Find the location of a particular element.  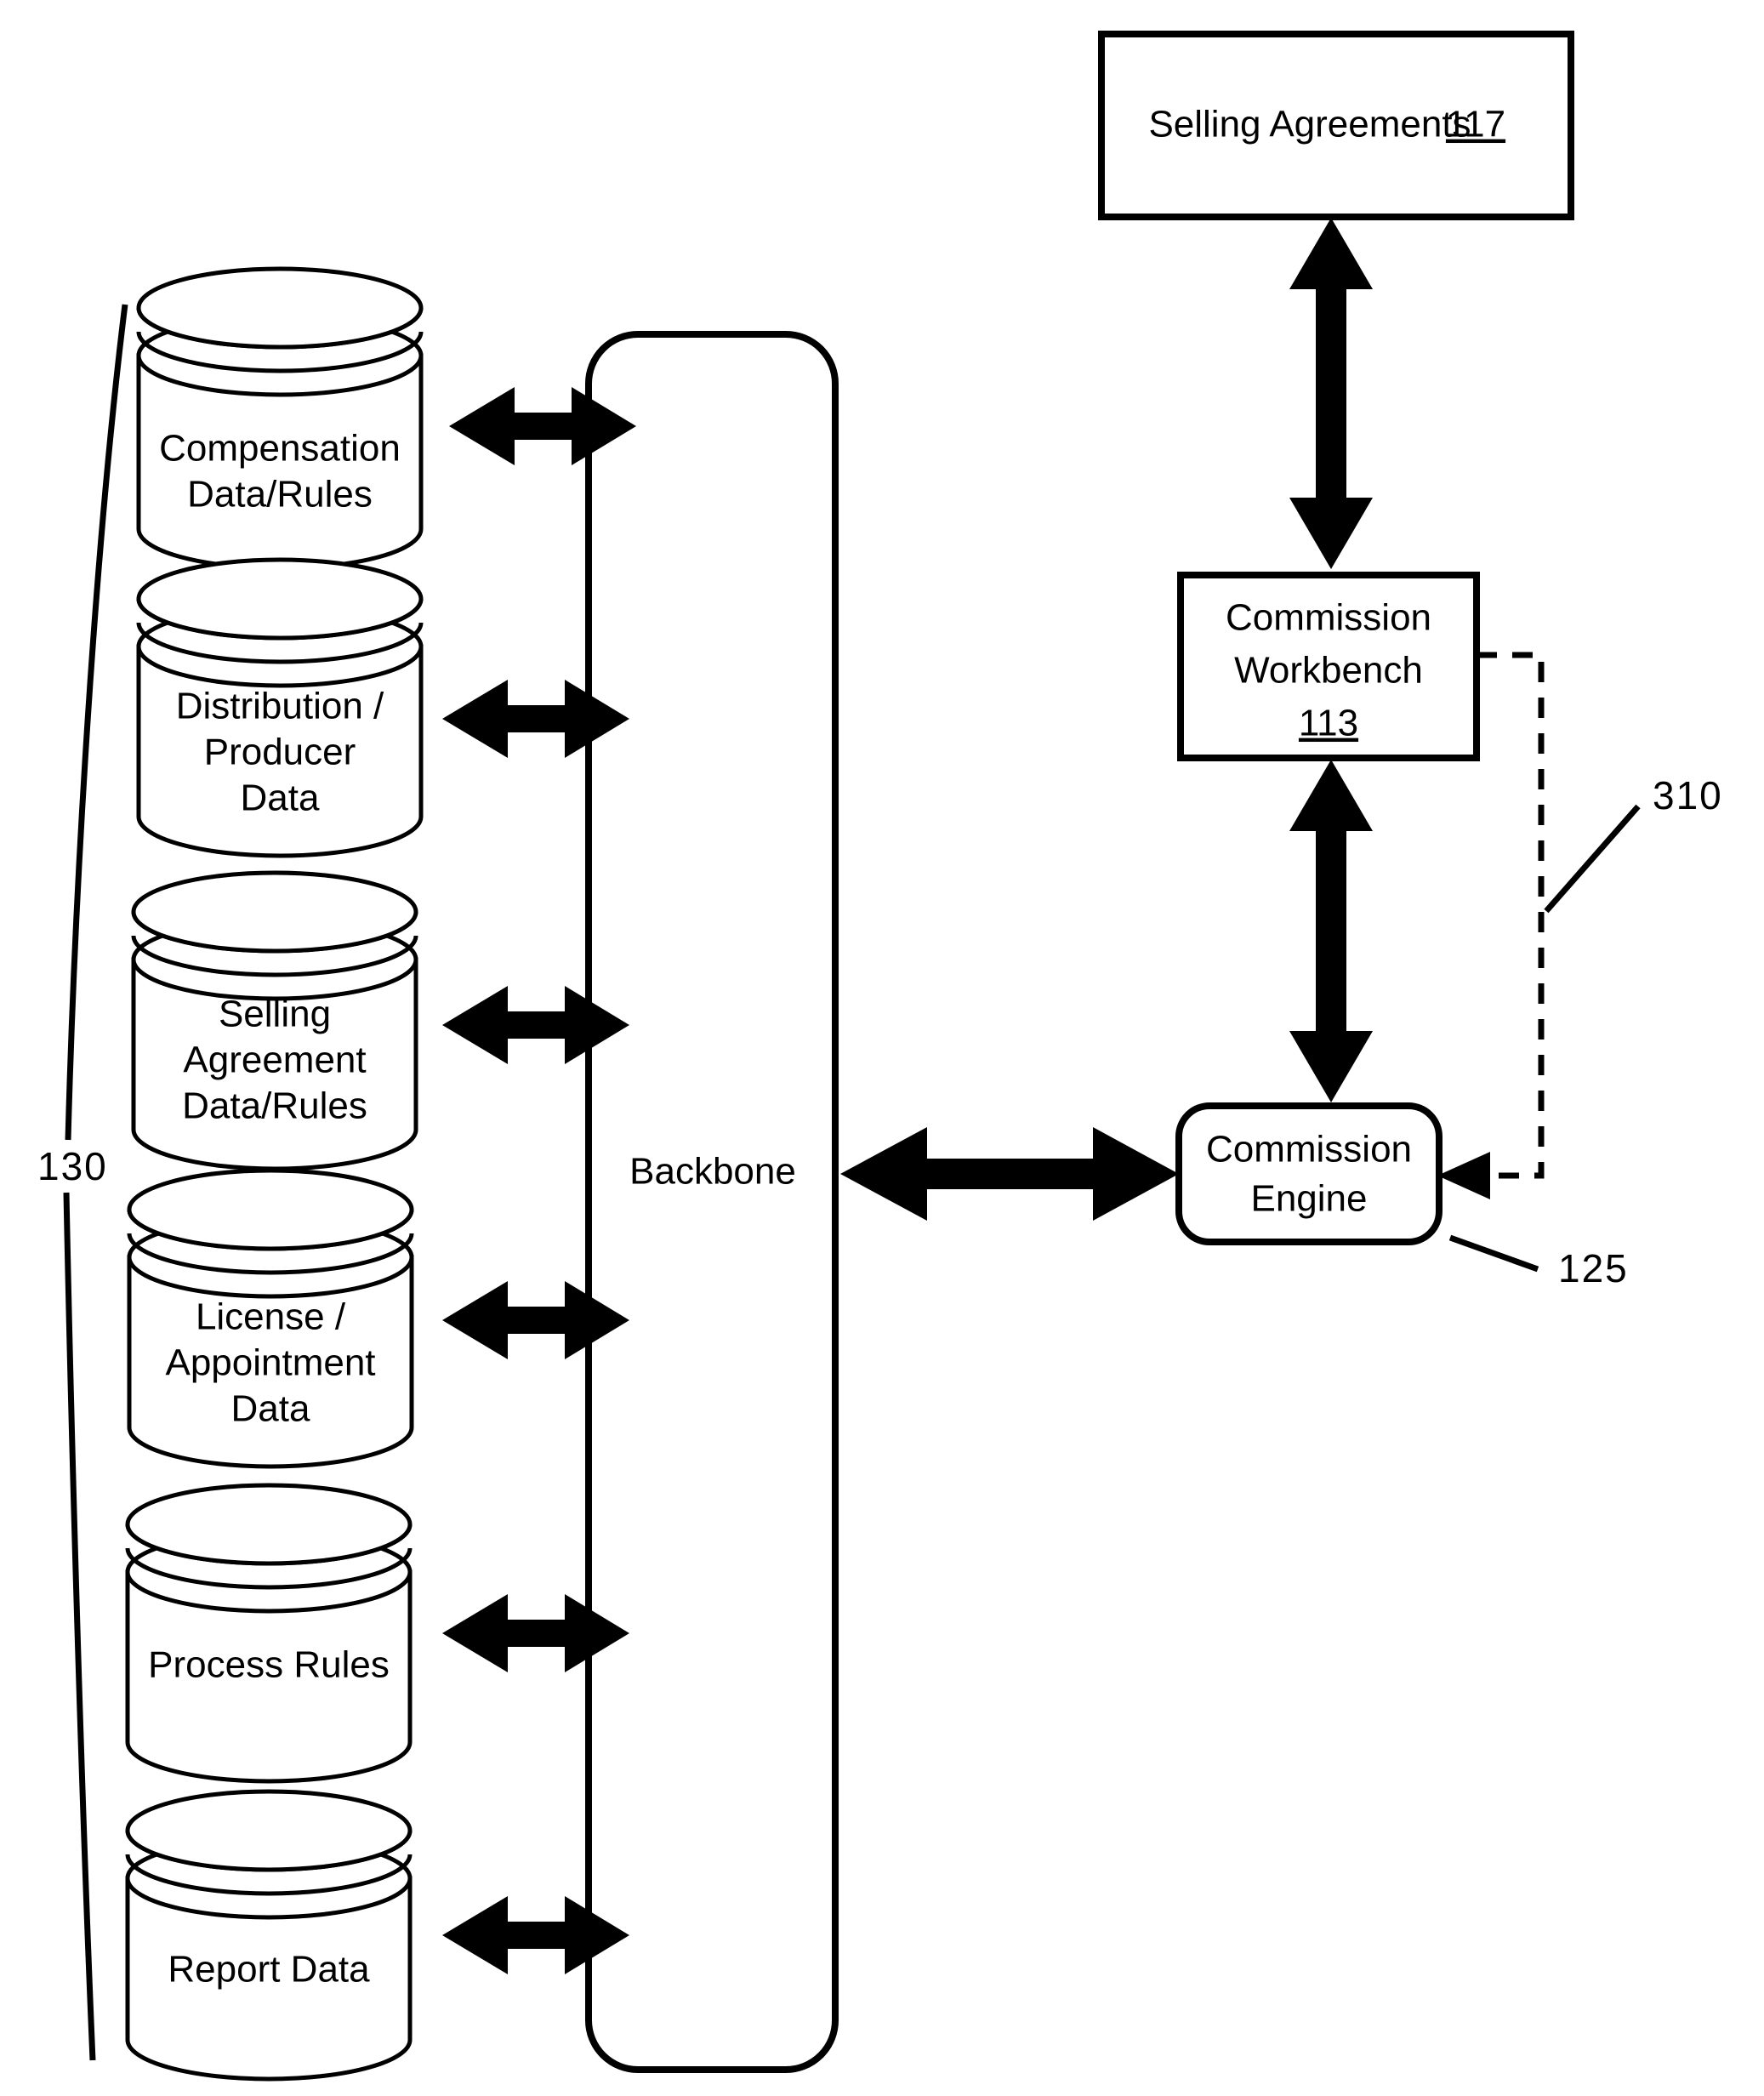

commission-engine-label-line-1: Commission is located at coordinates (1309, 1149).